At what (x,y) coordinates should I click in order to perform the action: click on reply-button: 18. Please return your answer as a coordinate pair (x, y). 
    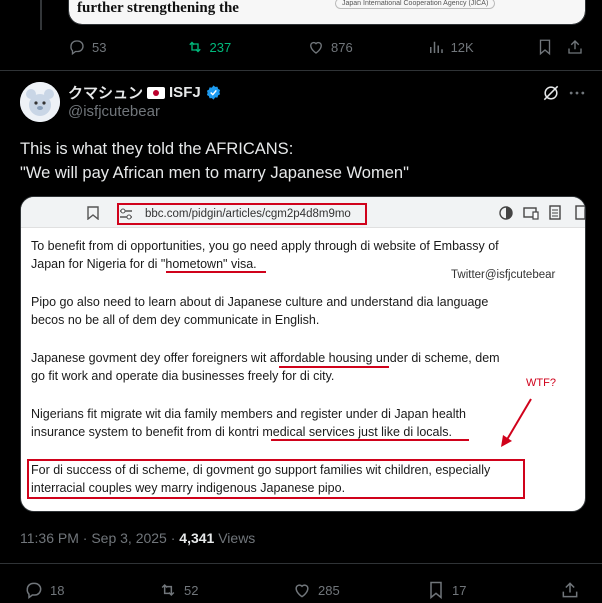
    Looking at the image, I should click on (91, 590).